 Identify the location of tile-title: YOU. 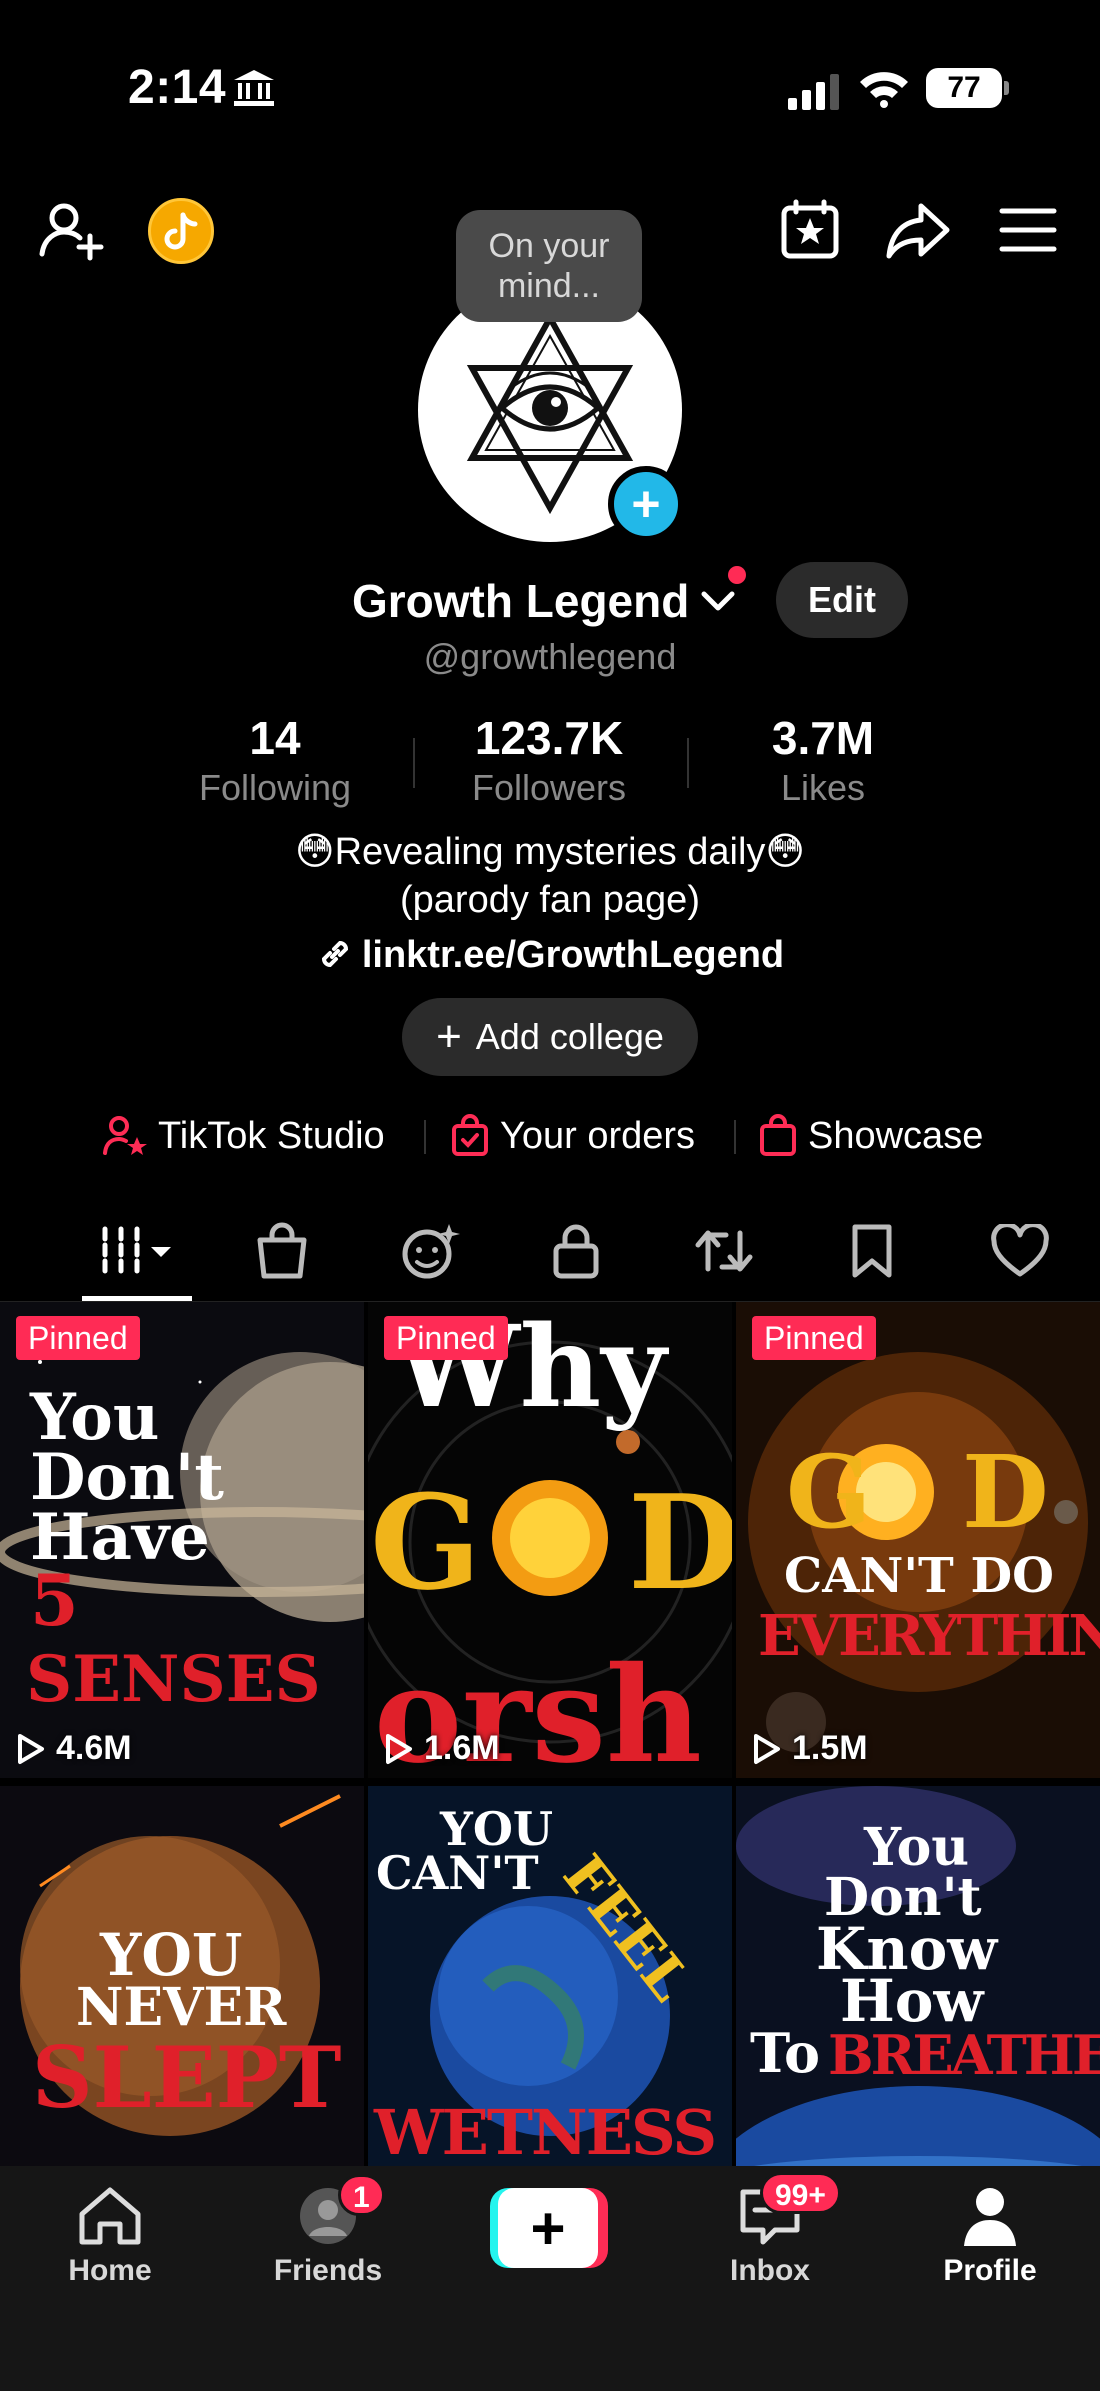
(171, 1955).